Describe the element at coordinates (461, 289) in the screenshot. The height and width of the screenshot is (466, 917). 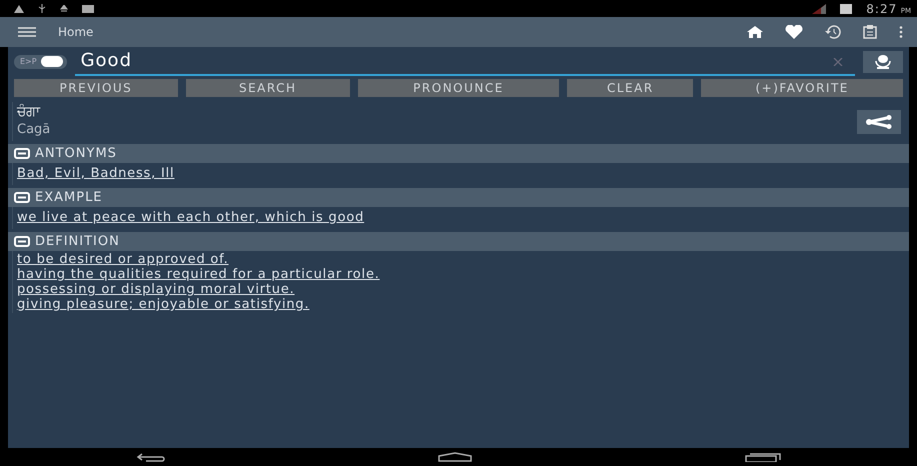
I see `entry-text: possessing or displaying moral virtue.` at that location.